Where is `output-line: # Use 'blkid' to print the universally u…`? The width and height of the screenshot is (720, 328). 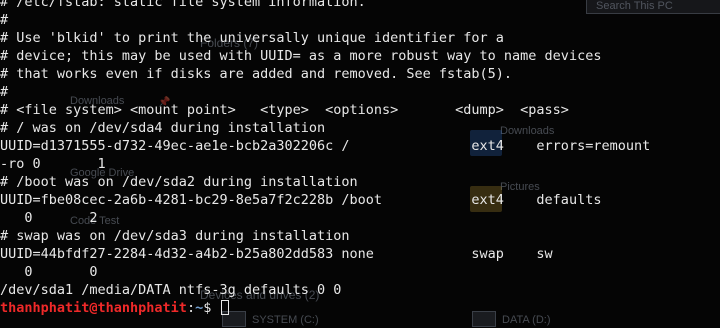 output-line: # Use 'blkid' to print the universally u… is located at coordinates (252, 38).